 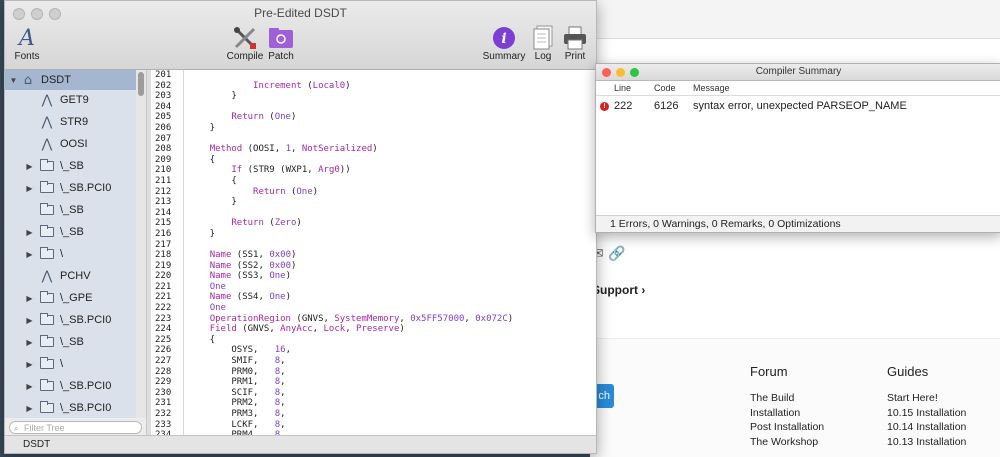 I want to click on compile-button: Compile, so click(x=245, y=43).